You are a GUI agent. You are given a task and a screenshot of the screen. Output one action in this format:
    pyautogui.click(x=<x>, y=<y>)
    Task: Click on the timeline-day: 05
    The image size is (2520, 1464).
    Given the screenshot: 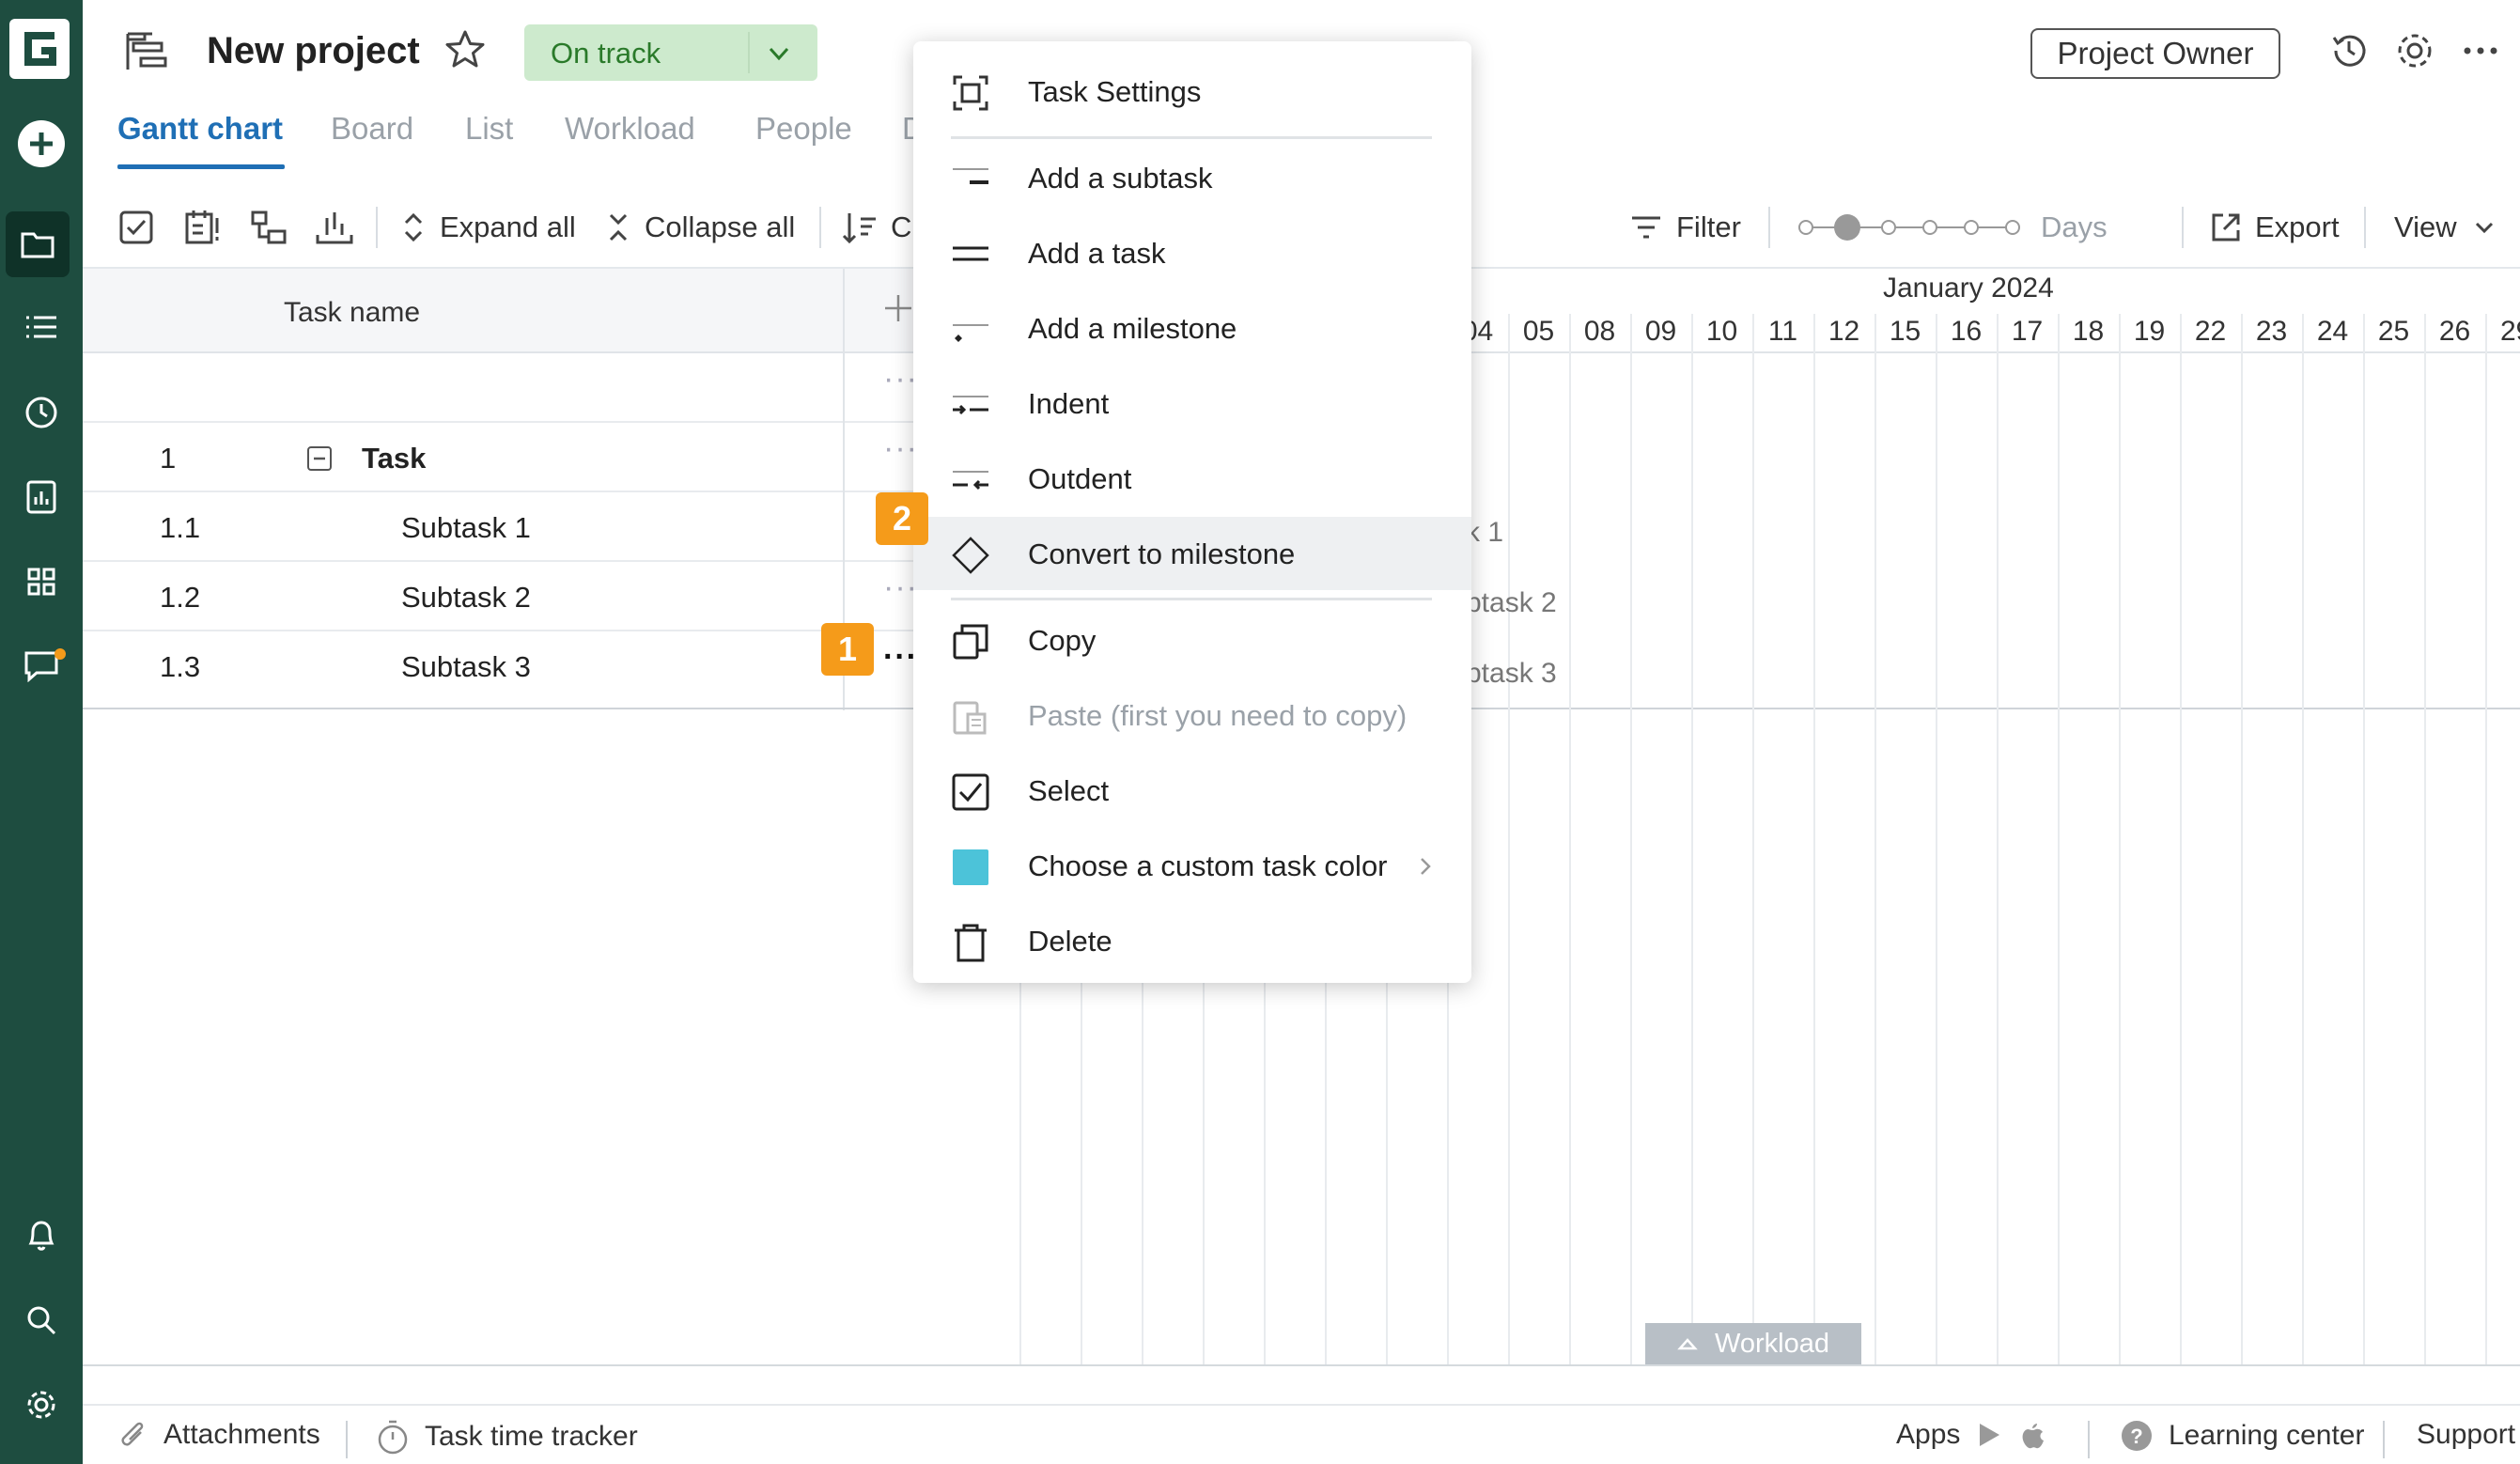 What is the action you would take?
    pyautogui.click(x=1538, y=331)
    